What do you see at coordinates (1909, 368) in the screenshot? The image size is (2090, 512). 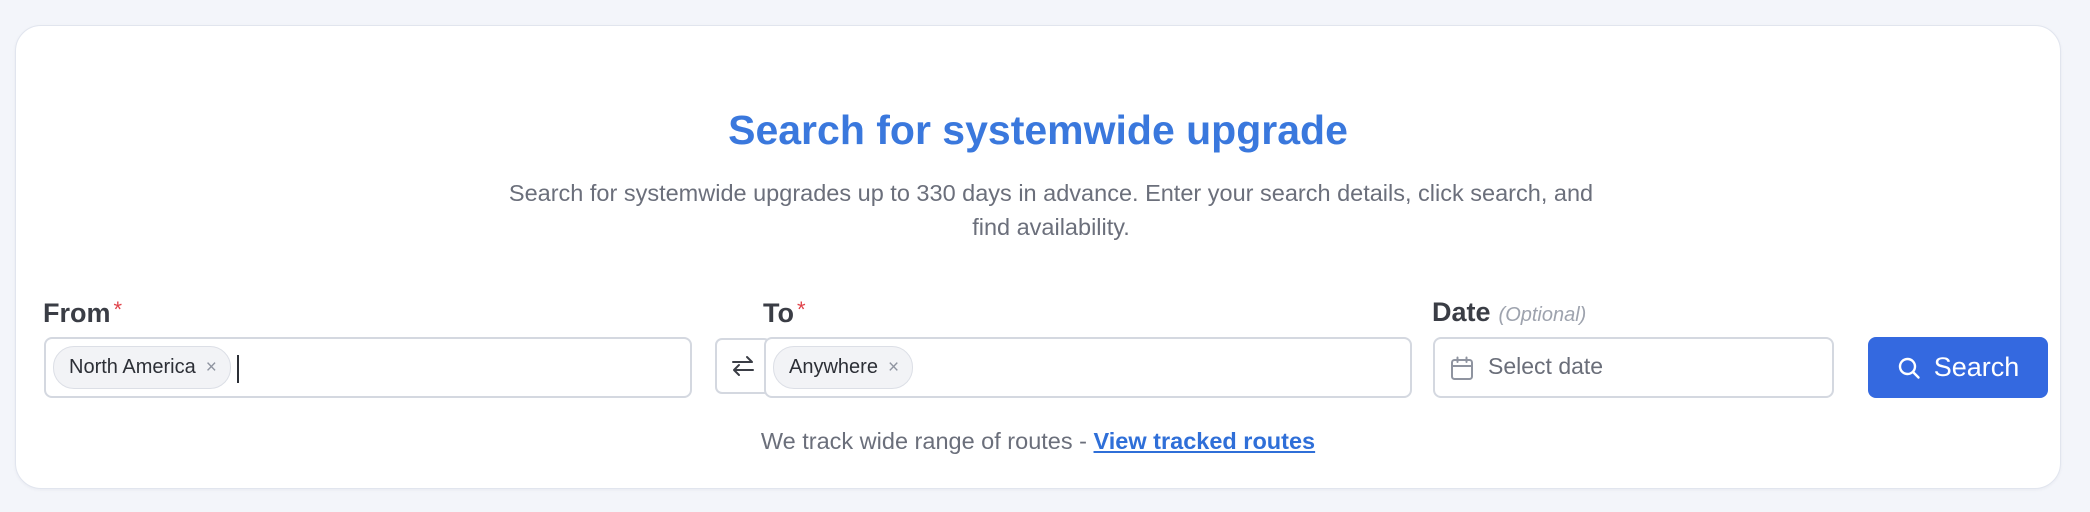 I see `search-icon` at bounding box center [1909, 368].